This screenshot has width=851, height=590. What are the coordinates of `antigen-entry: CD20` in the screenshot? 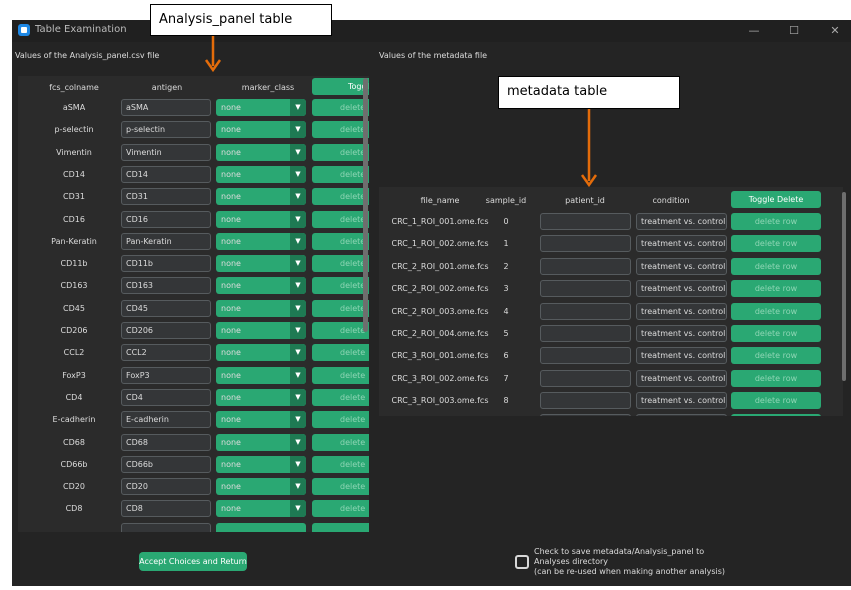 It's located at (166, 487).